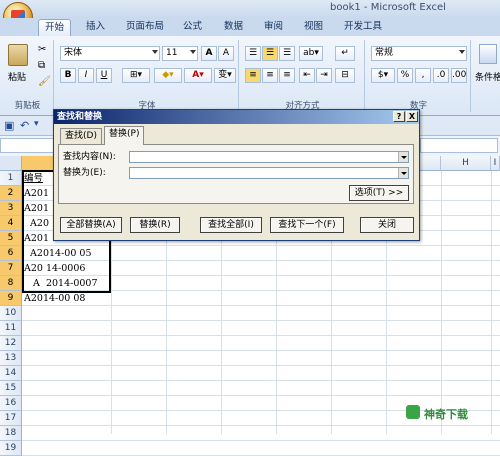  Describe the element at coordinates (459, 75) in the screenshot. I see `decrease-decimal-button: .00` at that location.